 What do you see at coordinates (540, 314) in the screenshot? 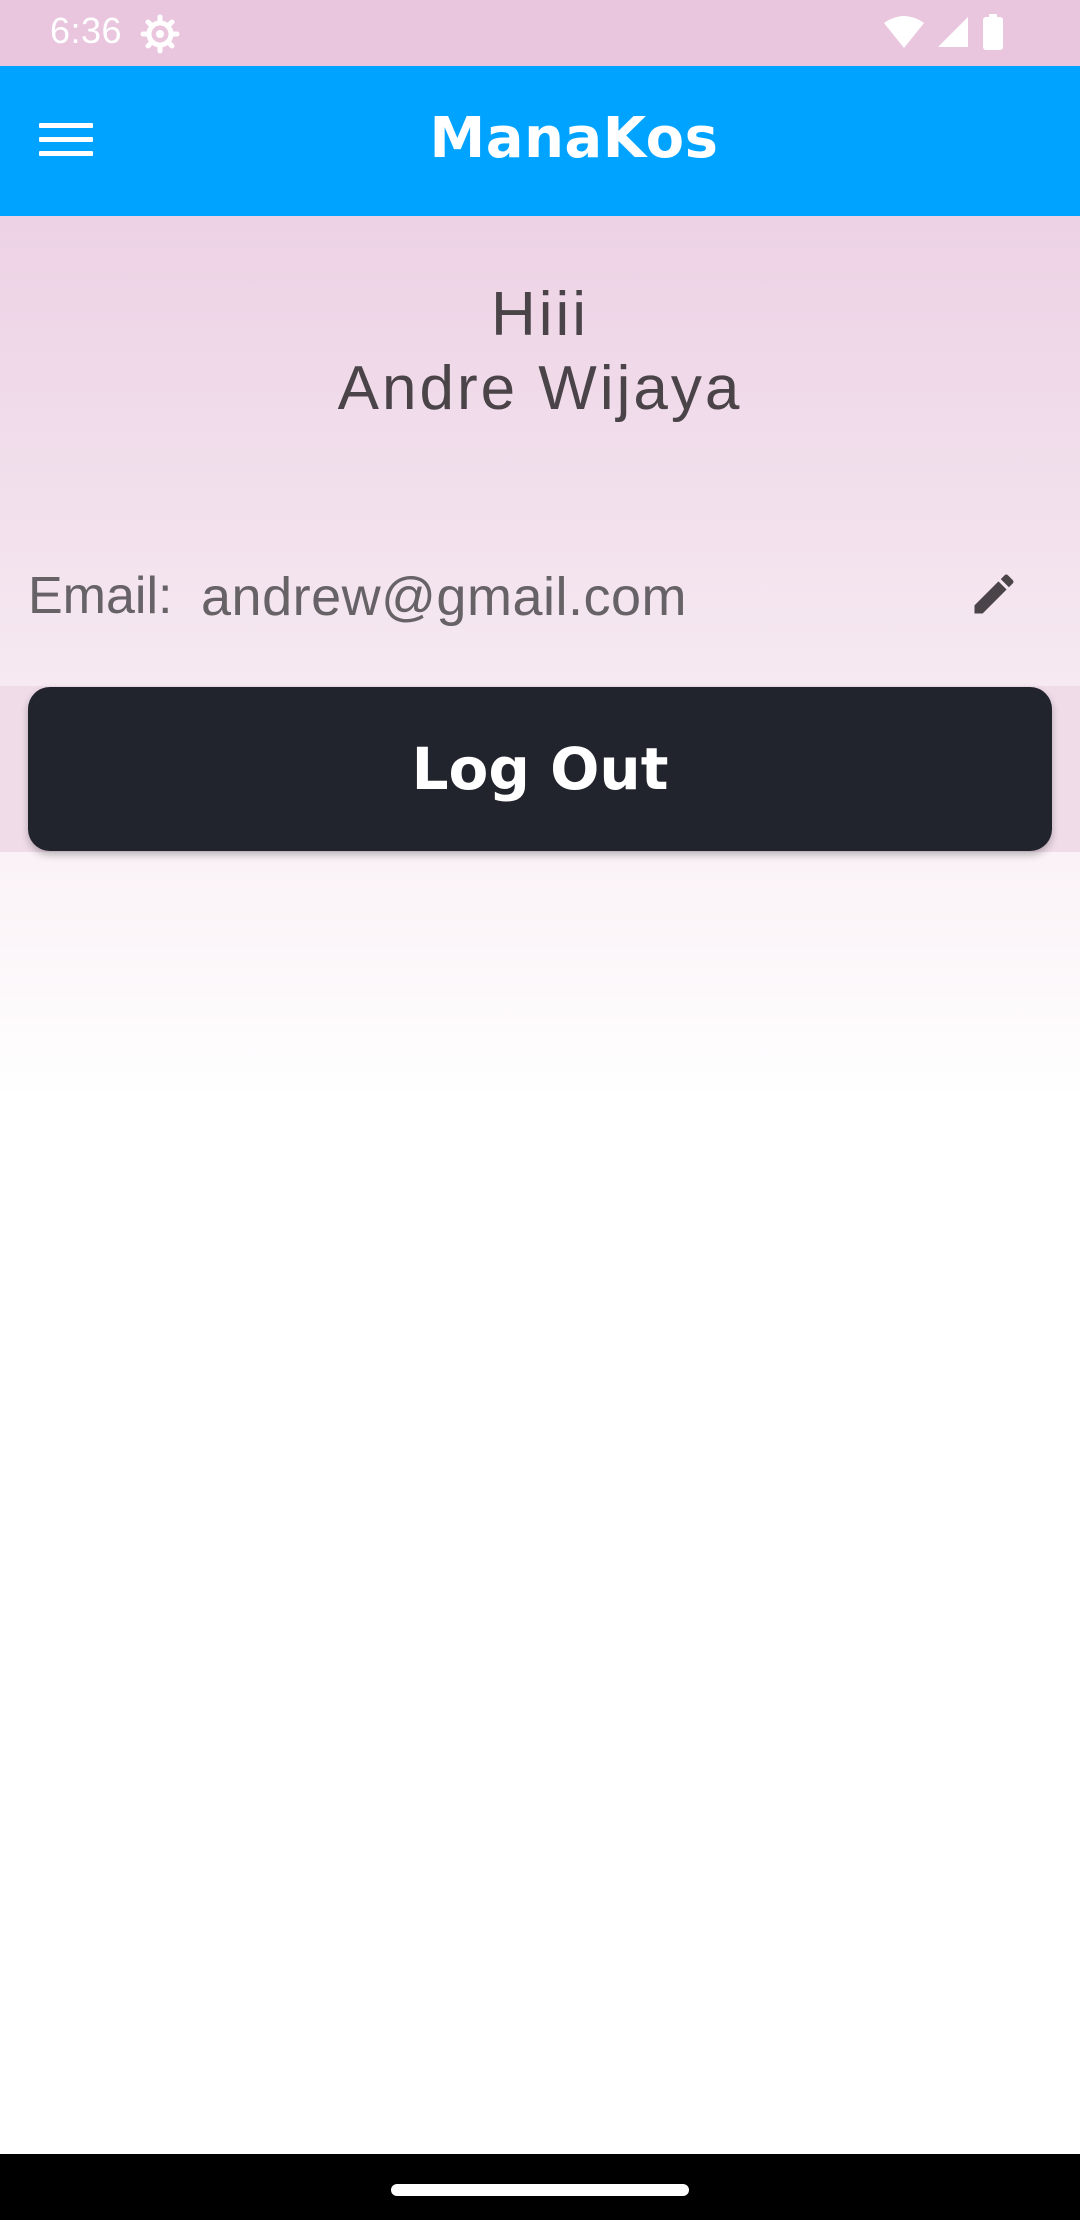
I see `greeting-text: Hiii` at bounding box center [540, 314].